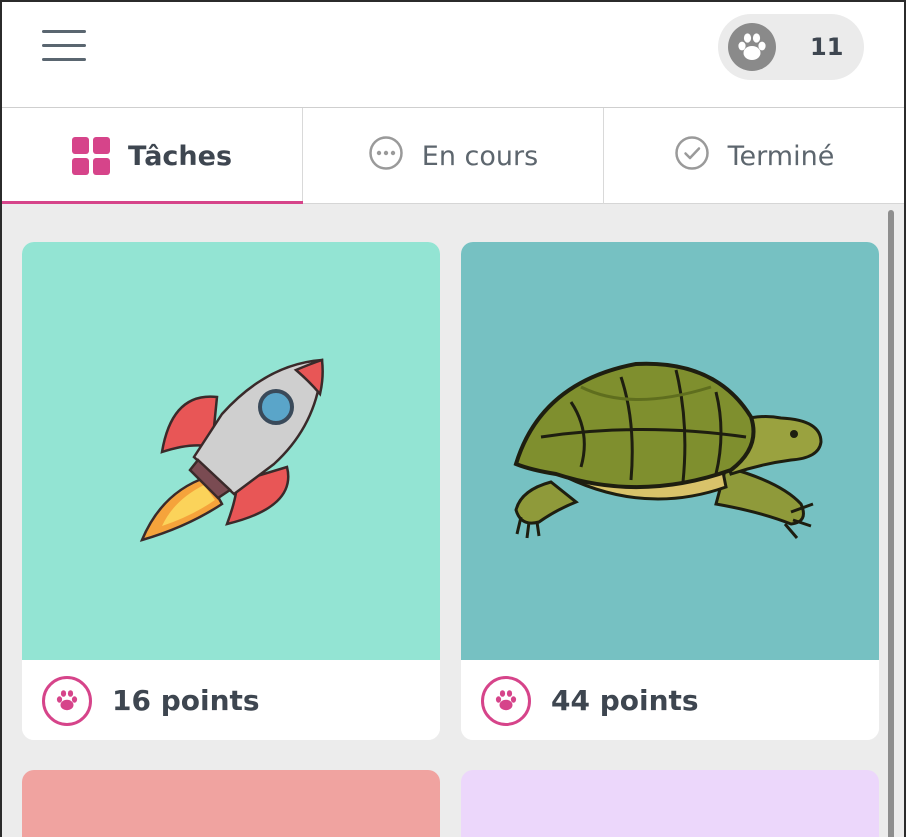 The image size is (906, 837). I want to click on tab-label: En cours, so click(480, 156).